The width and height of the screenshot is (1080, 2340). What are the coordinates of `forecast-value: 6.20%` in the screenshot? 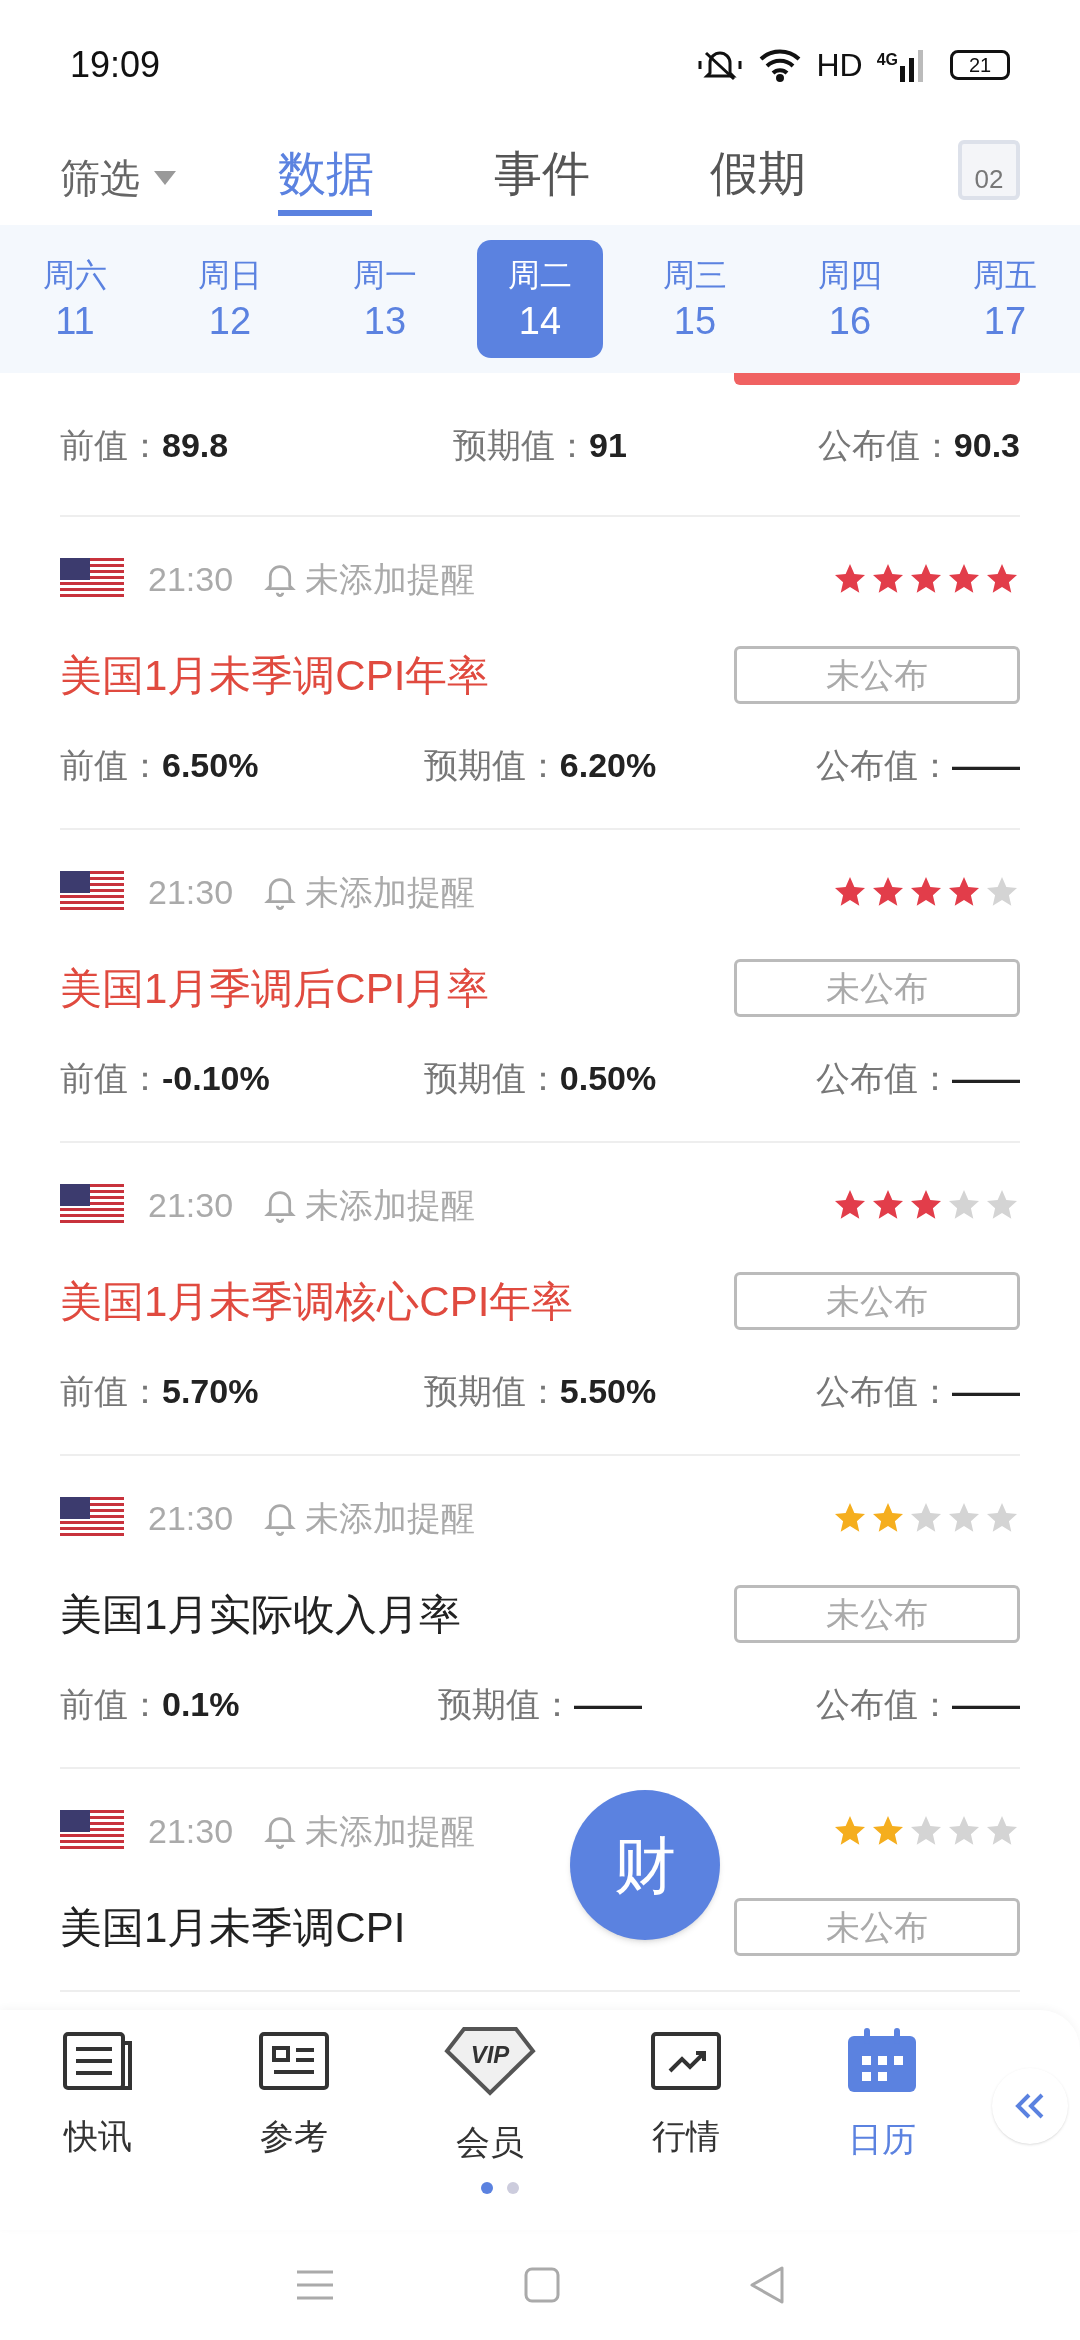 It's located at (608, 765).